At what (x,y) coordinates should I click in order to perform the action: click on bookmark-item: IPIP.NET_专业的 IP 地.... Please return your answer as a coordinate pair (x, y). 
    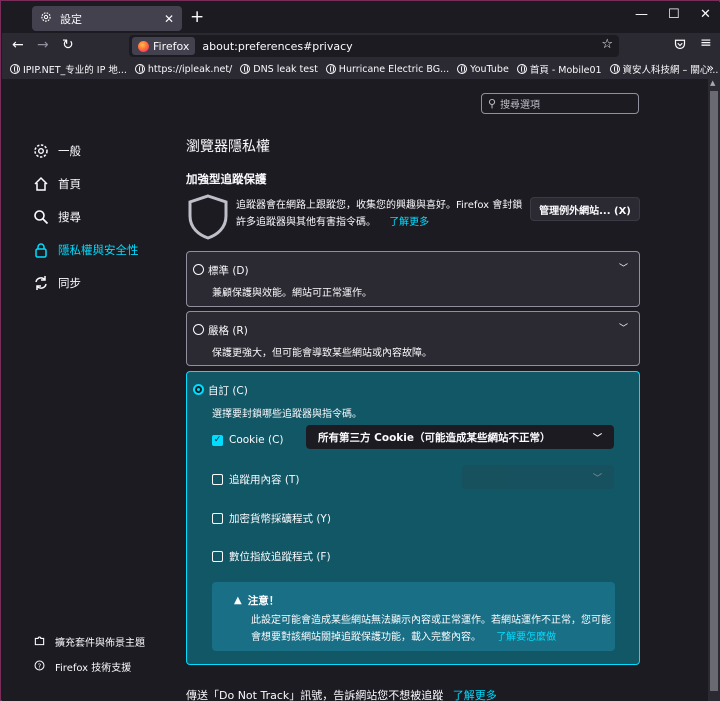
    Looking at the image, I should click on (68, 69).